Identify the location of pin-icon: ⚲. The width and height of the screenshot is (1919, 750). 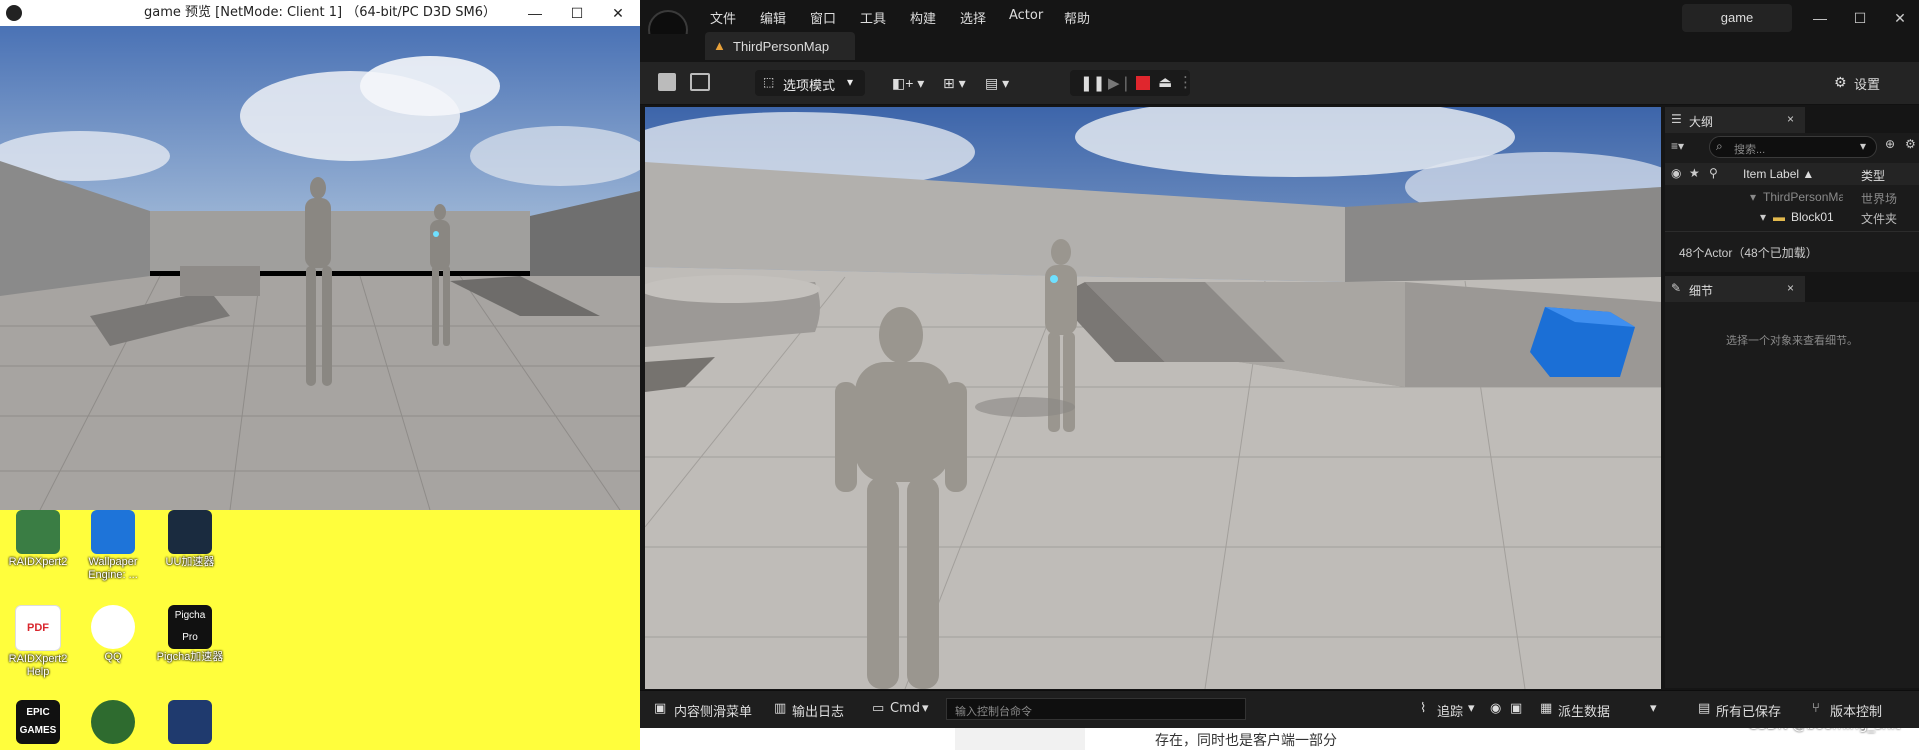
(1713, 173).